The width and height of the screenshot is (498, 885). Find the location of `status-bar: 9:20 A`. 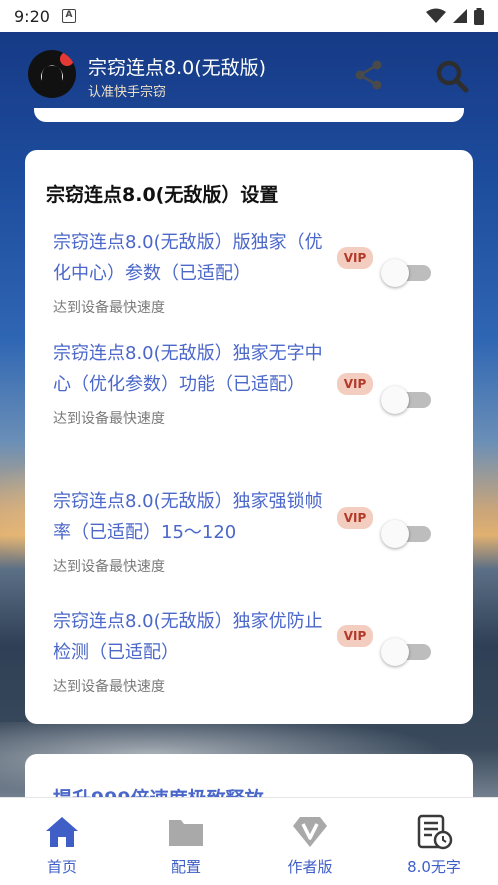

status-bar: 9:20 A is located at coordinates (249, 16).